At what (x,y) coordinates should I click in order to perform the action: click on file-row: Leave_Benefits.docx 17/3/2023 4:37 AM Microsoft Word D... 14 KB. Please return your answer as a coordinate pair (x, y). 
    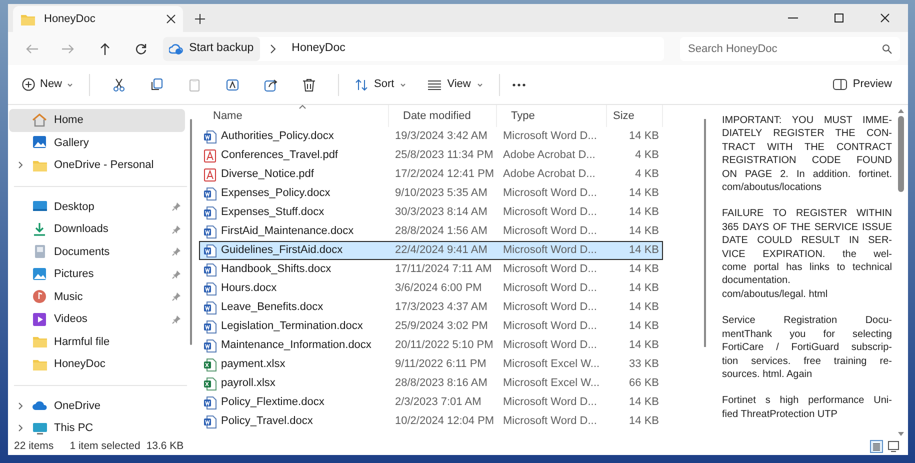
    Looking at the image, I should click on (431, 307).